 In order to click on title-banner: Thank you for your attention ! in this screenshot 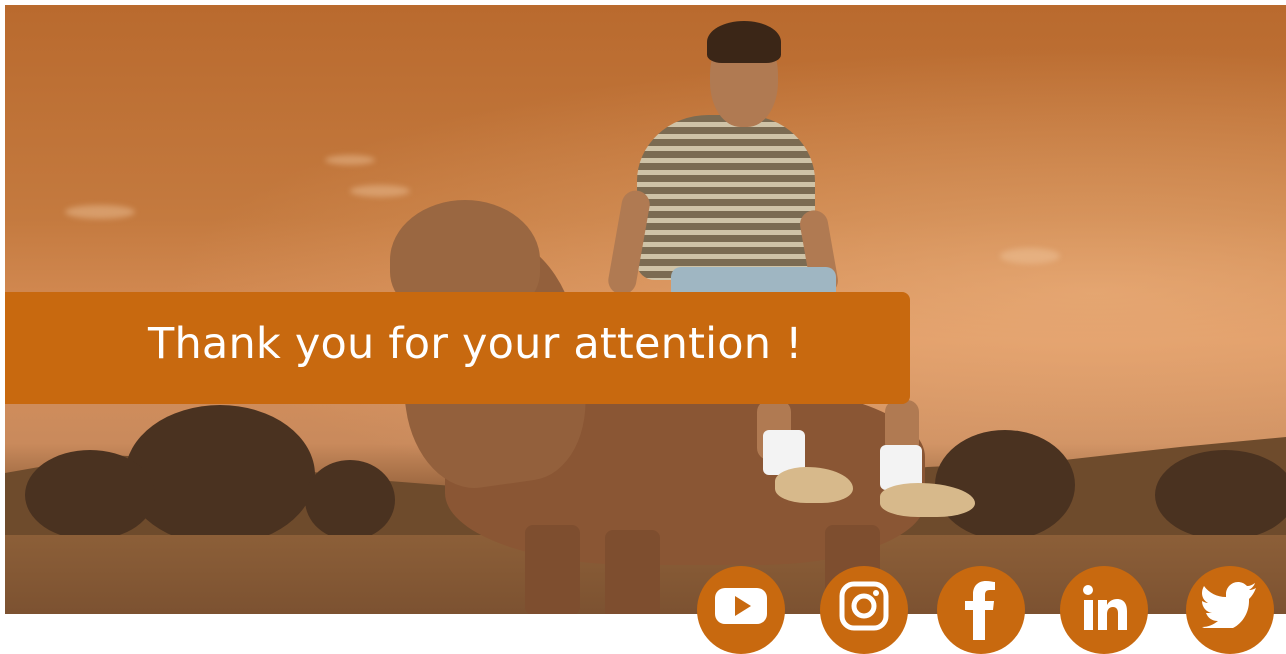, I will do `click(457, 348)`.